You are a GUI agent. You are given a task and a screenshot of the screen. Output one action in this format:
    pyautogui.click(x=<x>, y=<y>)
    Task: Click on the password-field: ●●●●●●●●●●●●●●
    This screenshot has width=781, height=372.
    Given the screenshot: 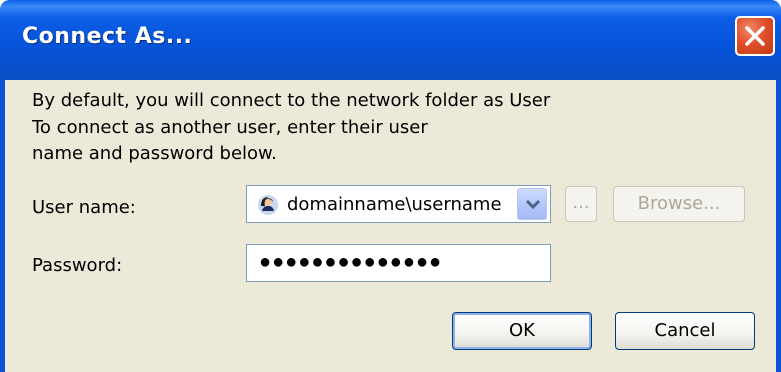 What is the action you would take?
    pyautogui.click(x=398, y=263)
    